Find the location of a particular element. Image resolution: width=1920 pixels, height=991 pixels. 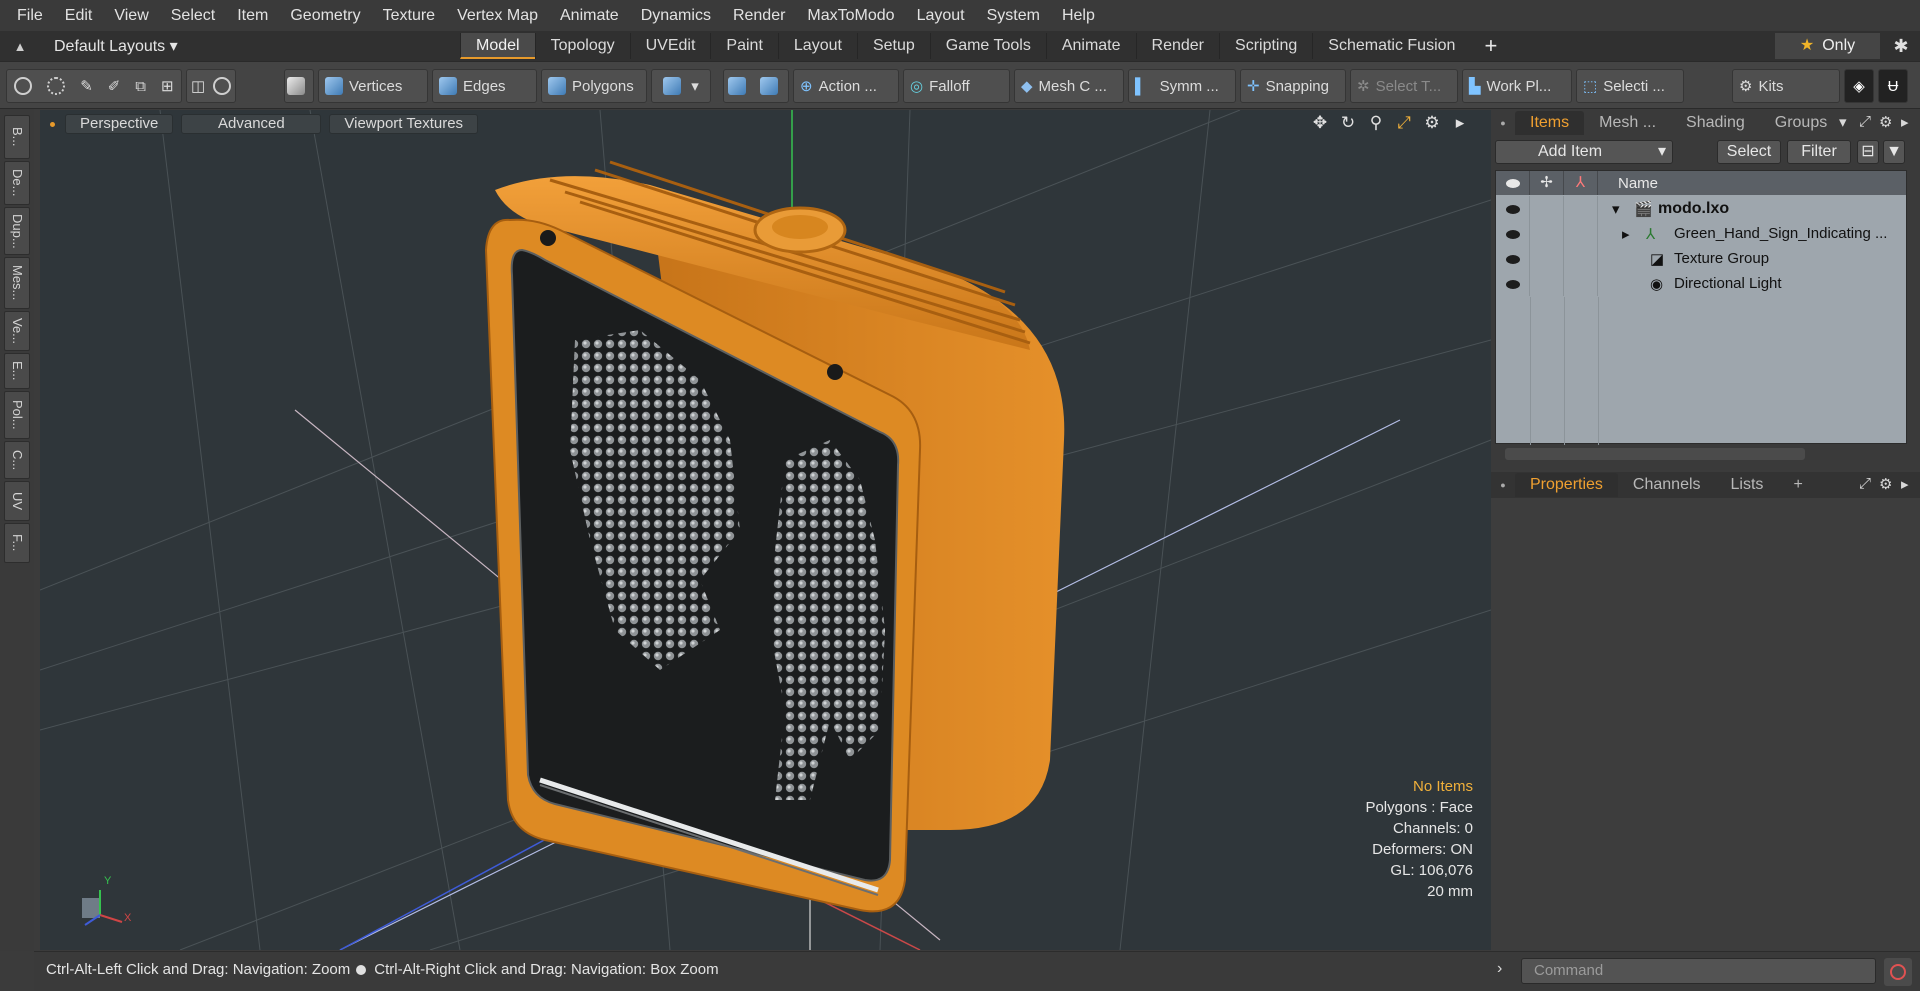

tab-scripting: Scripting is located at coordinates (1265, 46).